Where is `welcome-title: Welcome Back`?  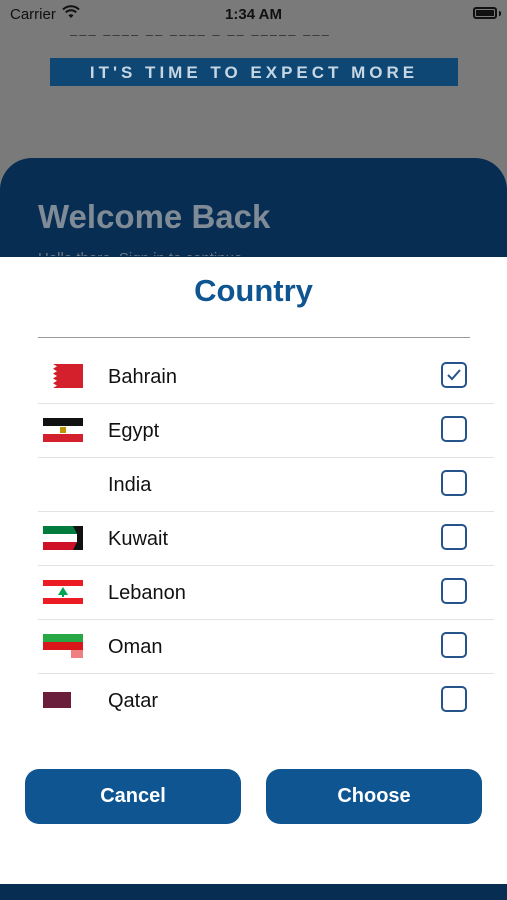
welcome-title: Welcome Back is located at coordinates (154, 216).